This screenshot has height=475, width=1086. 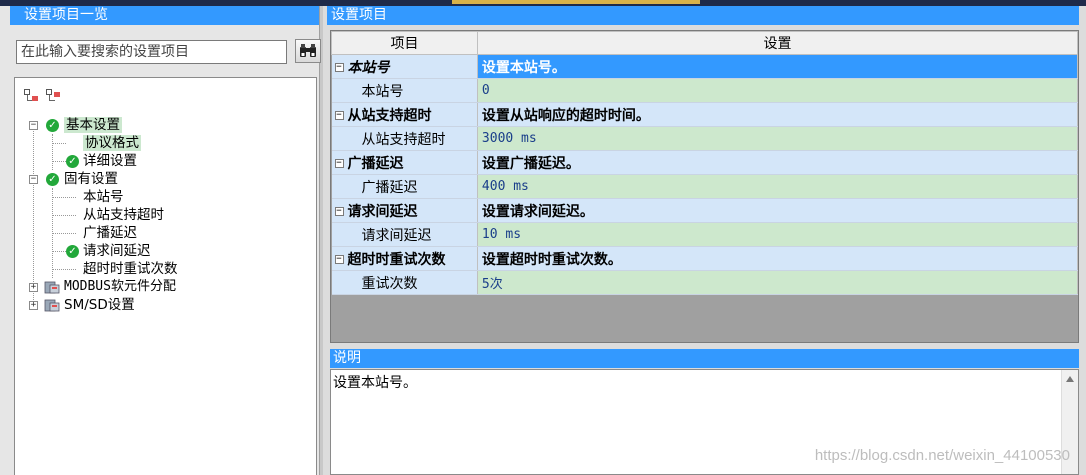 I want to click on collapse-tree-icon, so click(x=53, y=95).